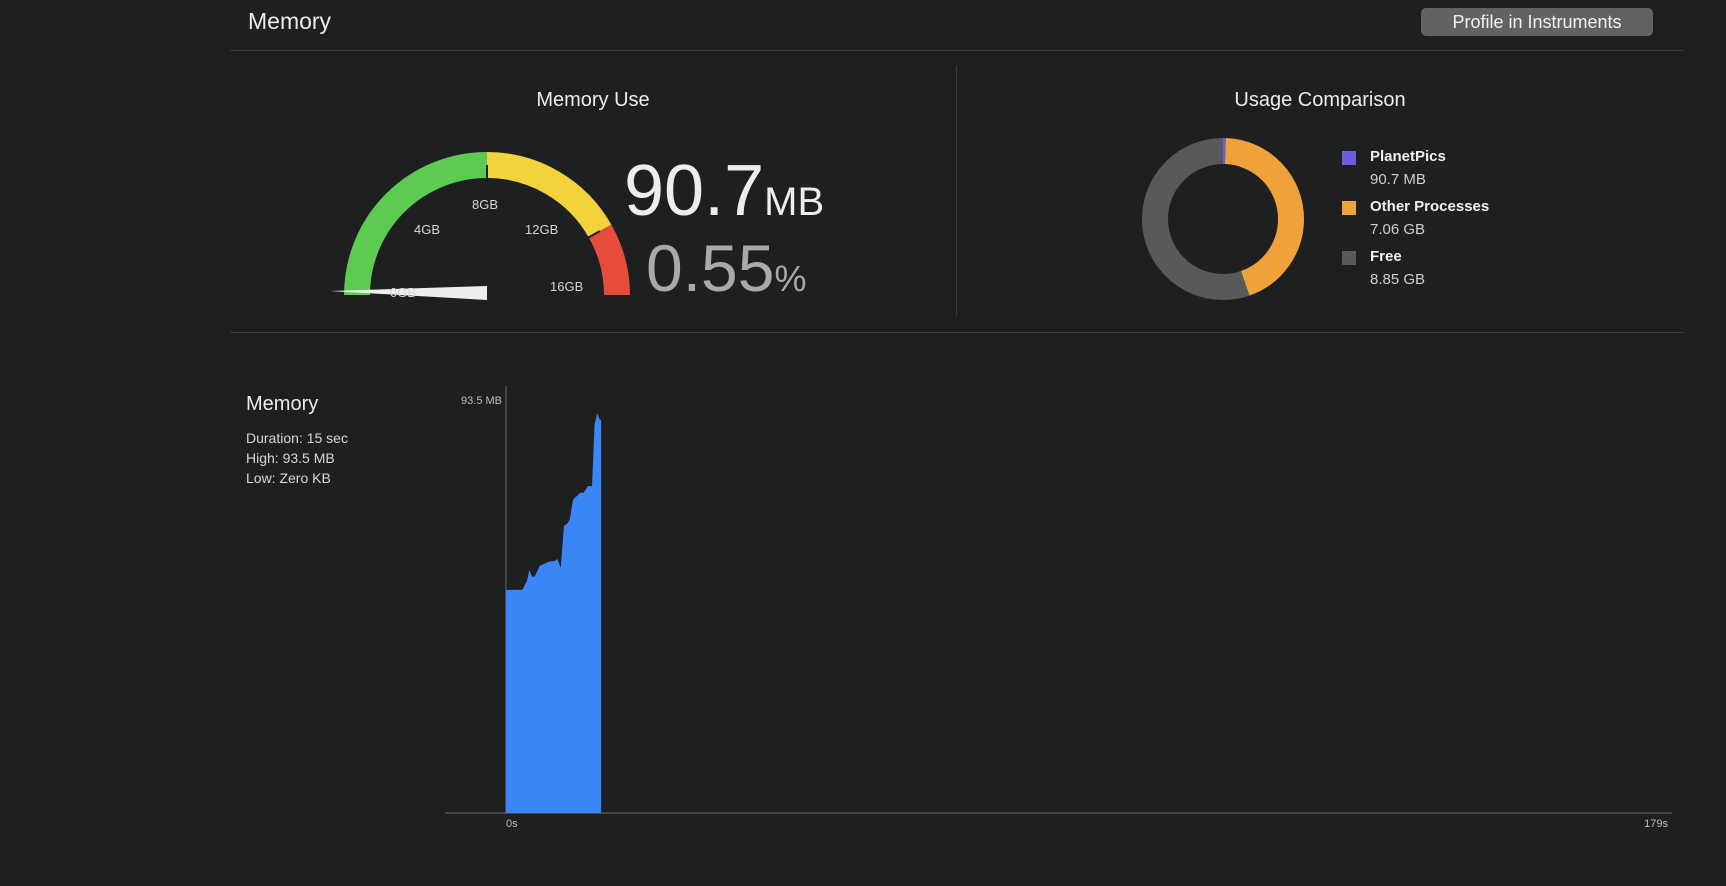 The height and width of the screenshot is (886, 1726). Describe the element at coordinates (485, 204) in the screenshot. I see `gauge-label-8gb: 8GB` at that location.